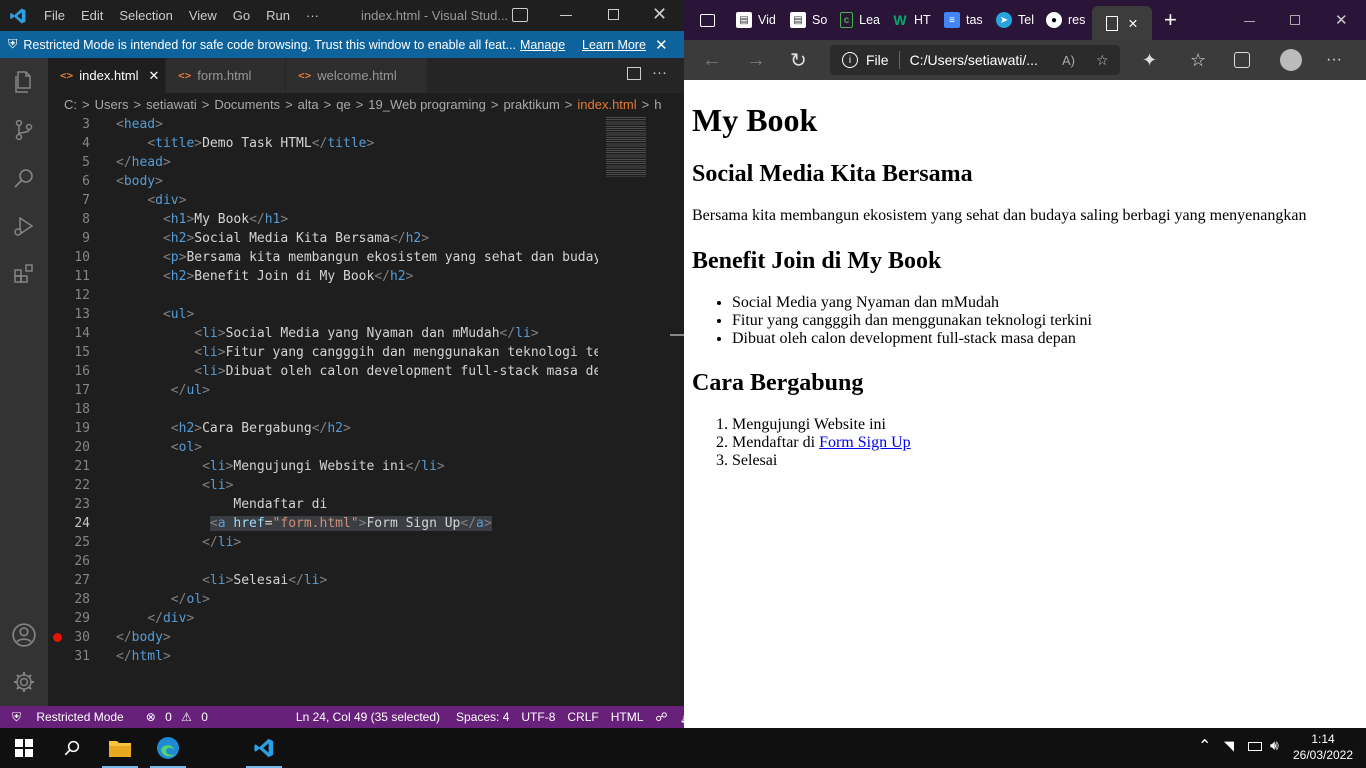 The height and width of the screenshot is (768, 1366). I want to click on new-tab-button: +, so click(1170, 20).